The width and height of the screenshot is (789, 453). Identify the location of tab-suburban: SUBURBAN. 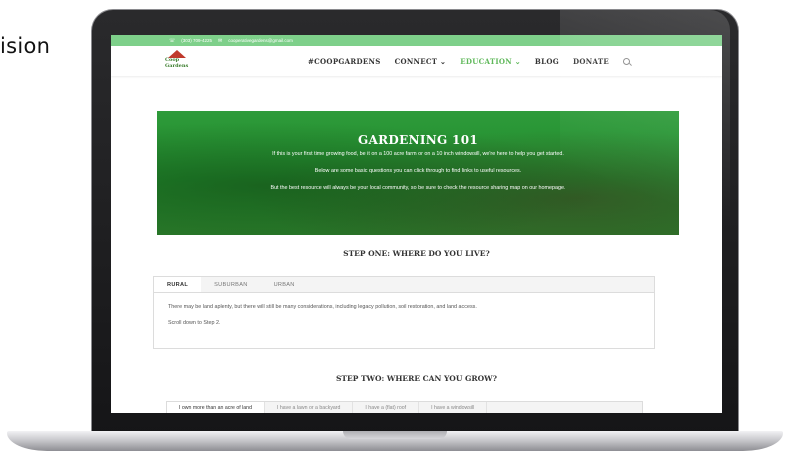
(230, 284).